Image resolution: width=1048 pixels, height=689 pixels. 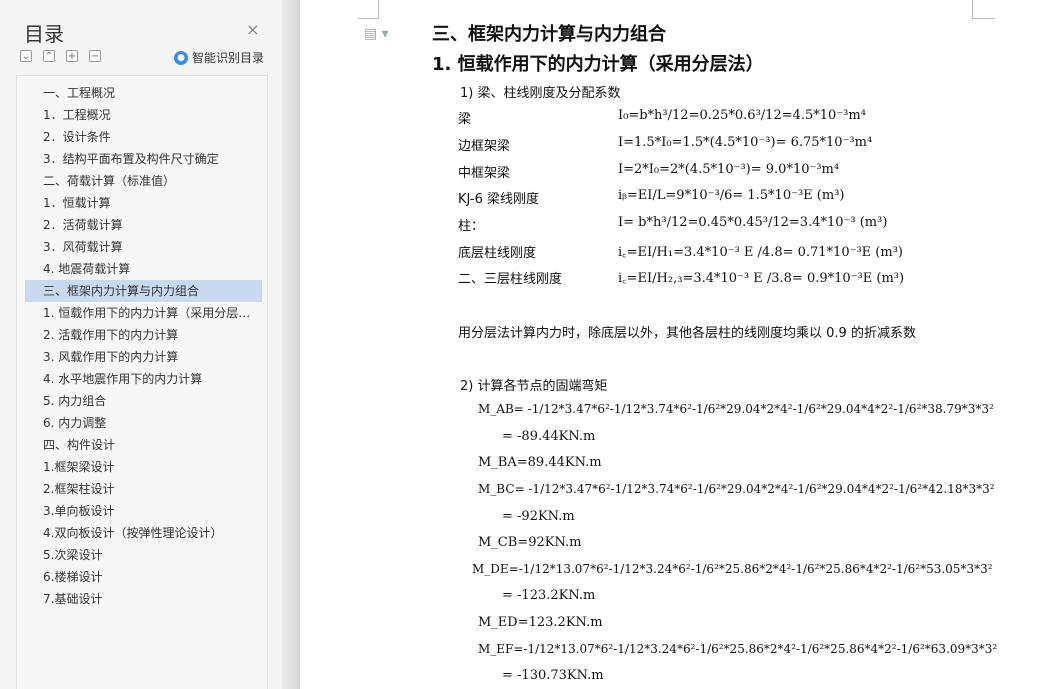 What do you see at coordinates (143, 313) in the screenshot?
I see `toc-item: 1. 恒载作用下的内力计算（采用分层法）` at bounding box center [143, 313].